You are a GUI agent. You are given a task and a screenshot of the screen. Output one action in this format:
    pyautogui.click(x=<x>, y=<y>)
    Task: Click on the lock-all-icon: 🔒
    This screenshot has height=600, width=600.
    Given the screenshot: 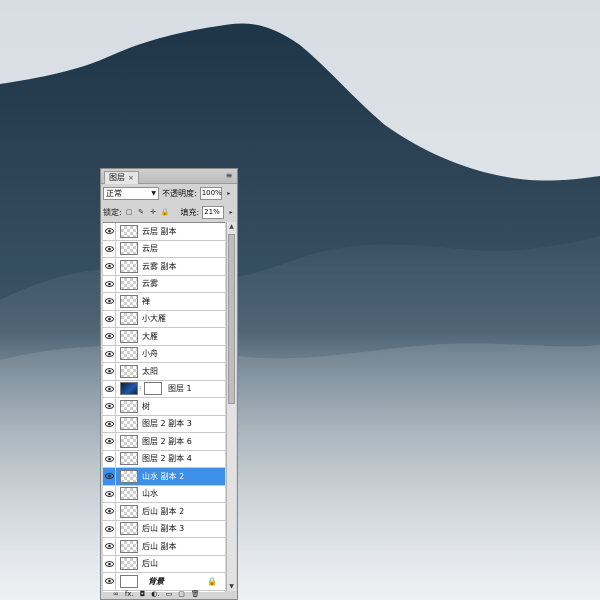 What is the action you would take?
    pyautogui.click(x=165, y=212)
    